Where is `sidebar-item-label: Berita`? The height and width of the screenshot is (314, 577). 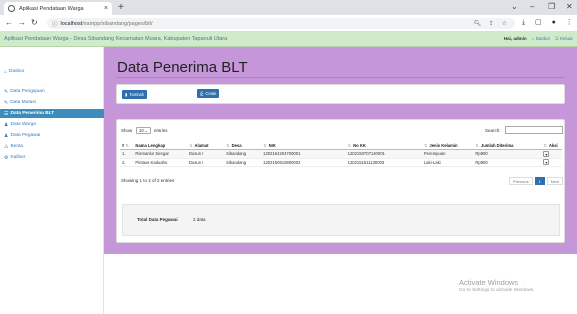
sidebar-item-label: Berita is located at coordinates (17, 146).